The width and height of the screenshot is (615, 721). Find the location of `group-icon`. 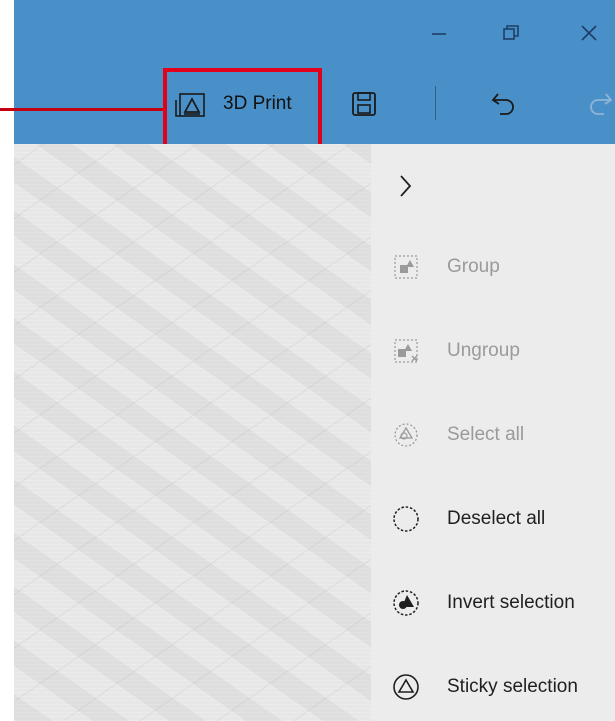

group-icon is located at coordinates (406, 267).